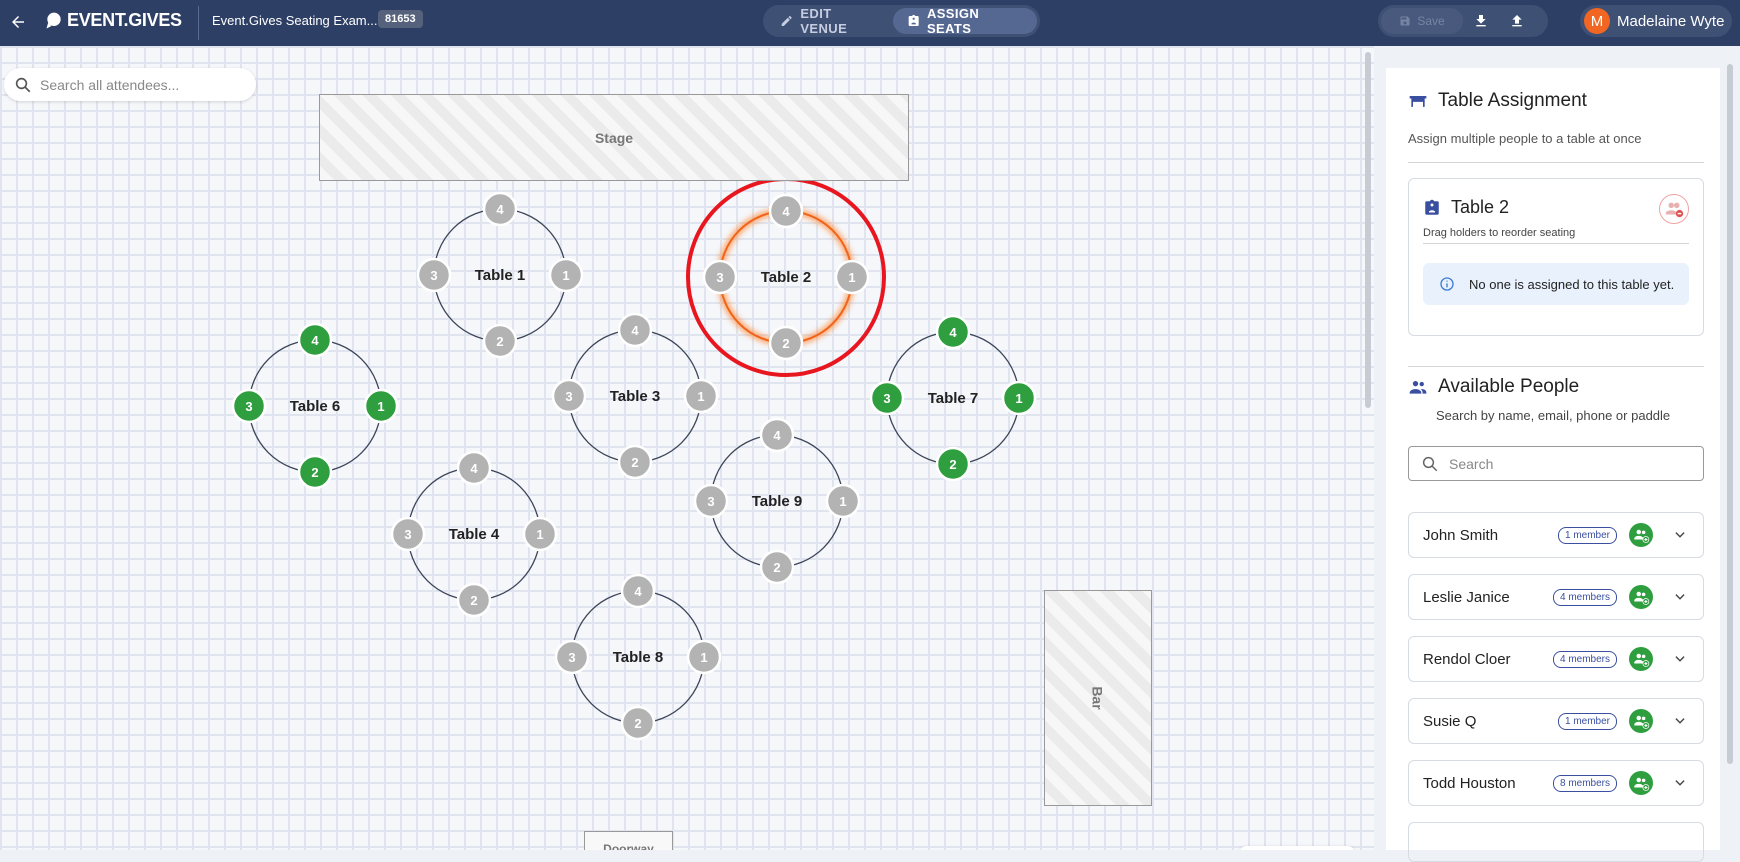 The height and width of the screenshot is (862, 1740). What do you see at coordinates (1368, 230) in the screenshot?
I see `canvas-scrollbar` at bounding box center [1368, 230].